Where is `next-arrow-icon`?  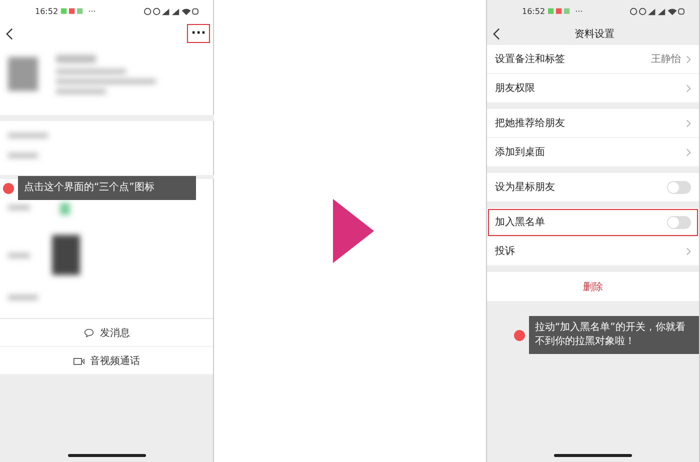 next-arrow-icon is located at coordinates (353, 231).